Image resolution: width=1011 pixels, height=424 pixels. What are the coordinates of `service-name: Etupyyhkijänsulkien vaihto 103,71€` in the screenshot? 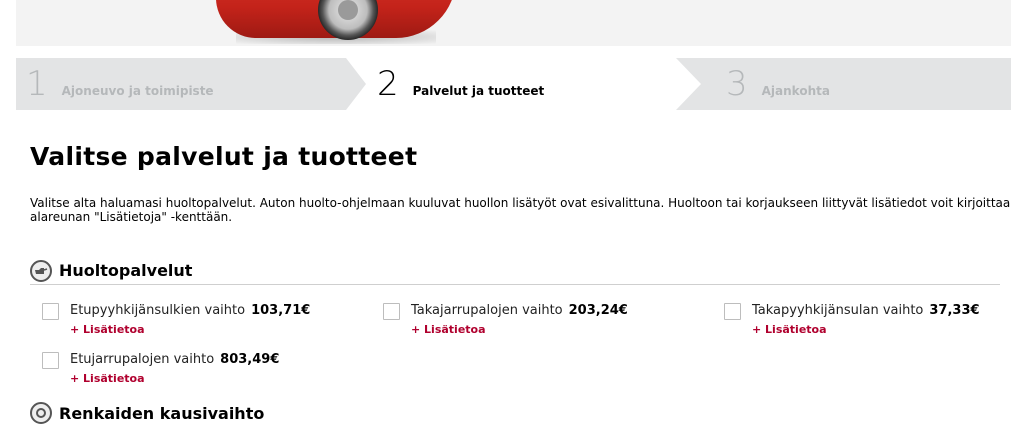 It's located at (190, 310).